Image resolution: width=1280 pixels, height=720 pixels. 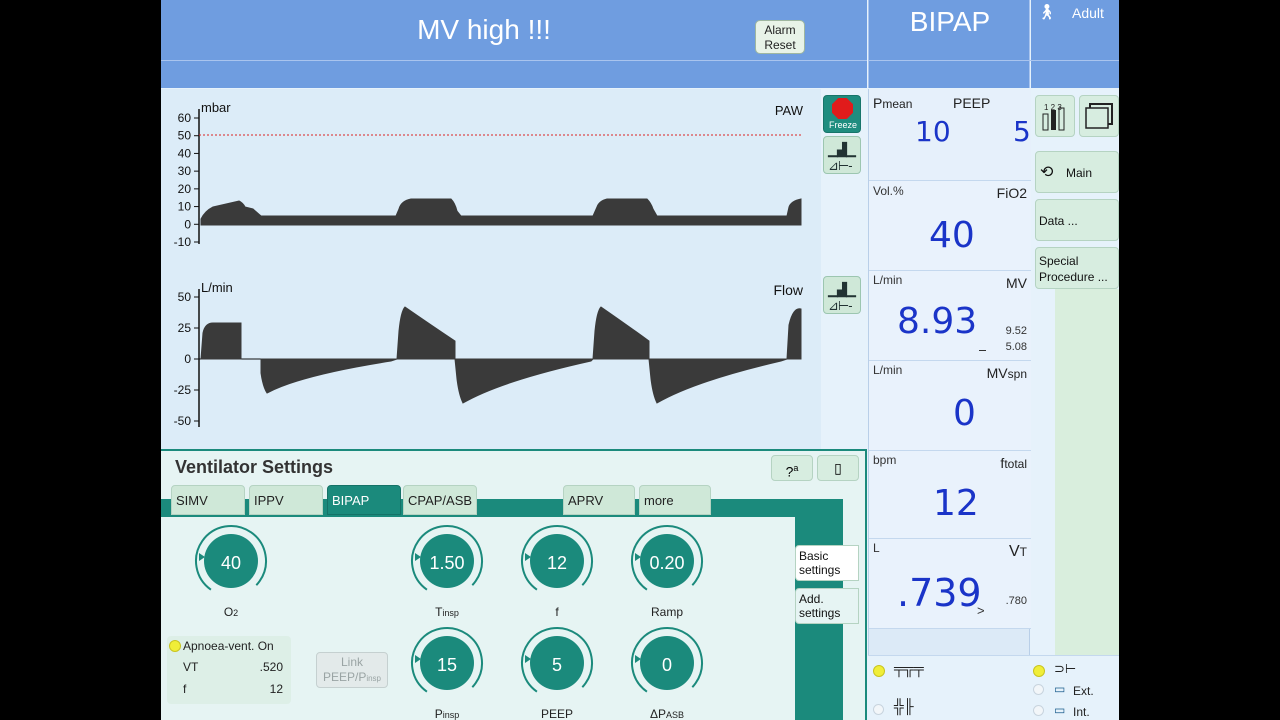 I want to click on mv-cell: L/min MV 8.93 9.52 5.08, so click(x=950, y=316).